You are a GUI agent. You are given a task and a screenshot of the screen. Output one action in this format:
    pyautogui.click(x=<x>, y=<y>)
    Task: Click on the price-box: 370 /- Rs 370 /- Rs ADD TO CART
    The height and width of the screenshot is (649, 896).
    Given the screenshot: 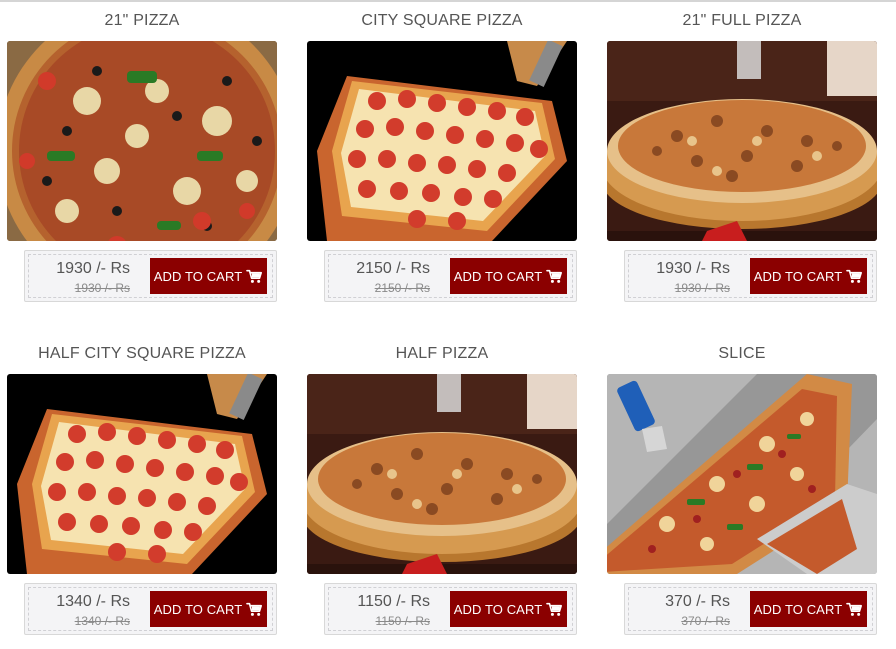 What is the action you would take?
    pyautogui.click(x=750, y=609)
    